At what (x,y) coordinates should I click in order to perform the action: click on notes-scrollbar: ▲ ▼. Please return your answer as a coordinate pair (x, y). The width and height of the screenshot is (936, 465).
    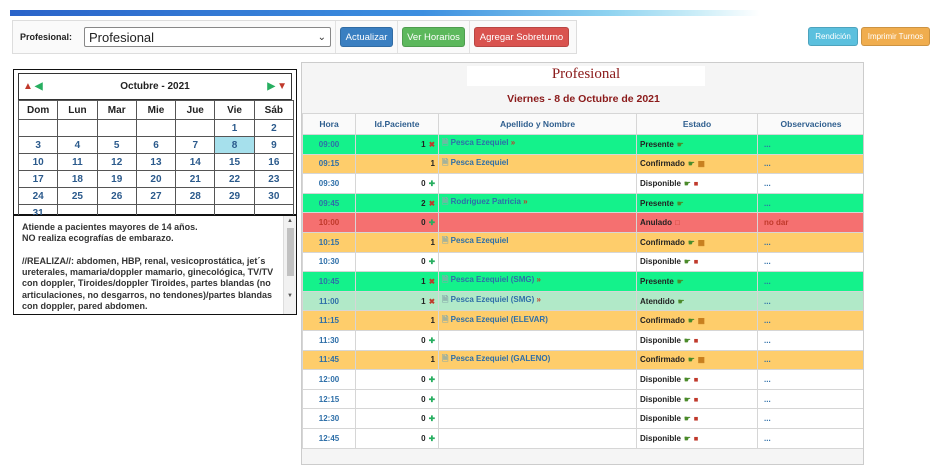
    Looking at the image, I should click on (289, 265).